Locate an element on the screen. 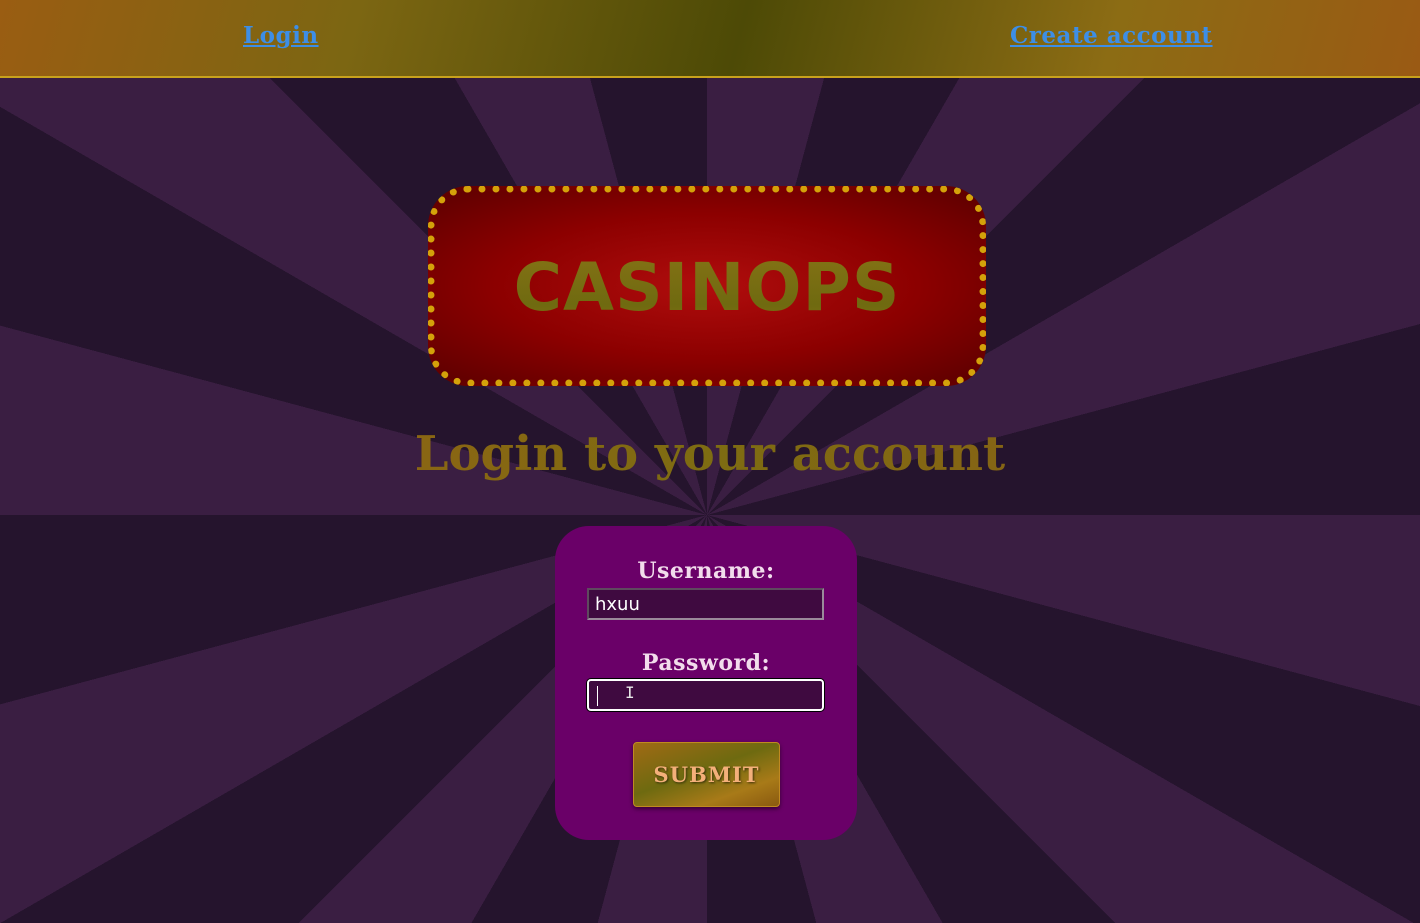  text-caret is located at coordinates (597, 696).